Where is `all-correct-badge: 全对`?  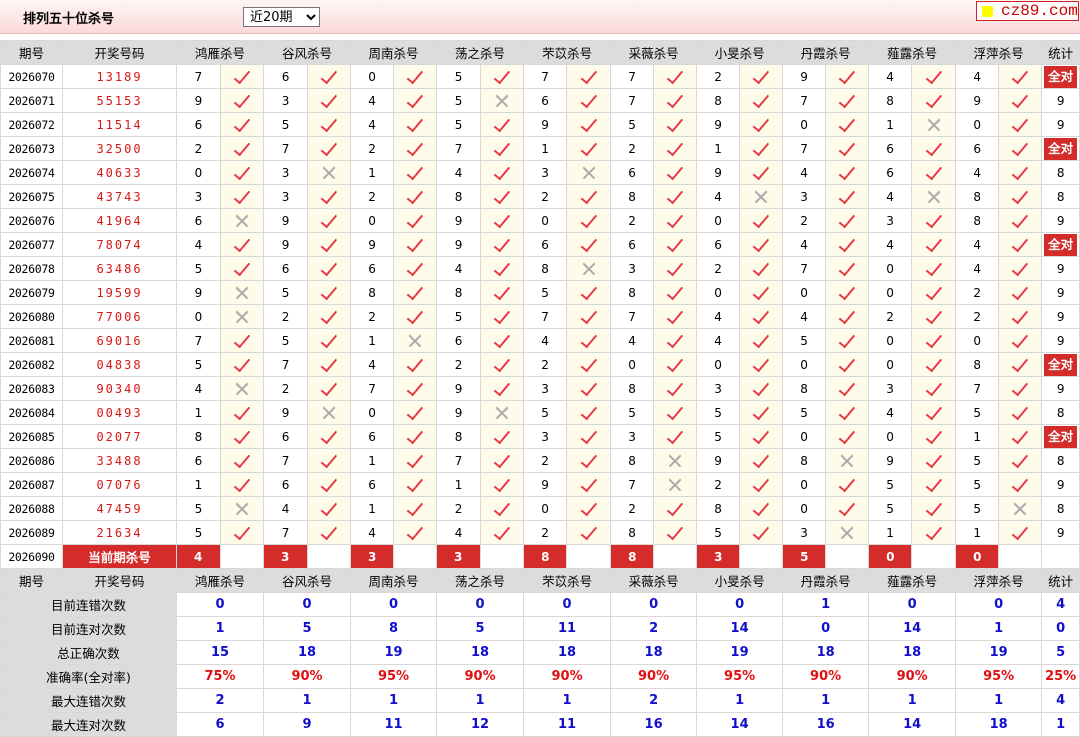
all-correct-badge: 全对 is located at coordinates (1061, 436).